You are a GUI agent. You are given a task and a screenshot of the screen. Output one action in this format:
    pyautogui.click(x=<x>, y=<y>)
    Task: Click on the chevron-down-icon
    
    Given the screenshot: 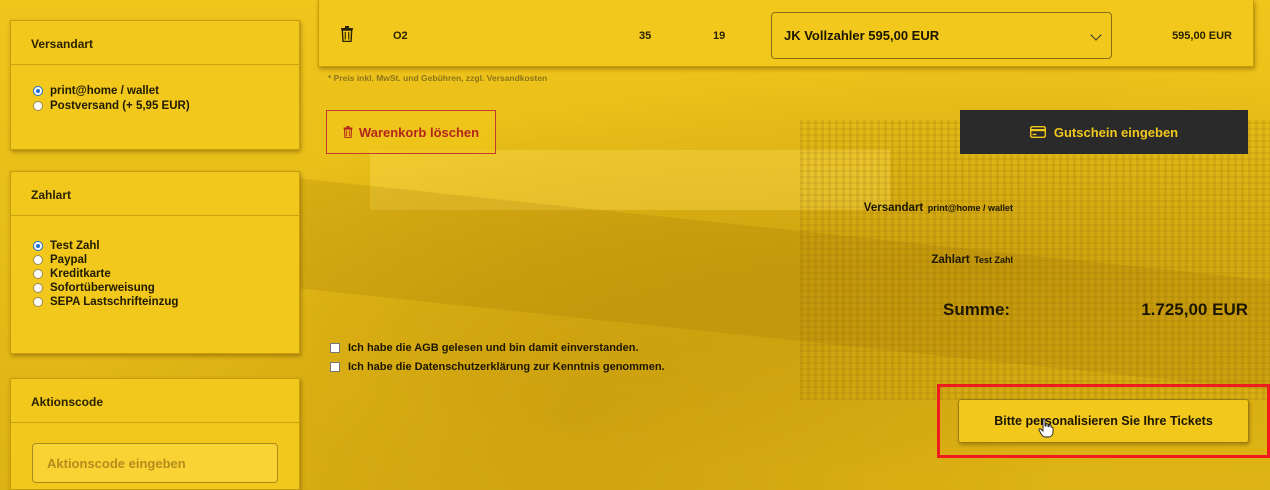 What is the action you would take?
    pyautogui.click(x=1096, y=35)
    